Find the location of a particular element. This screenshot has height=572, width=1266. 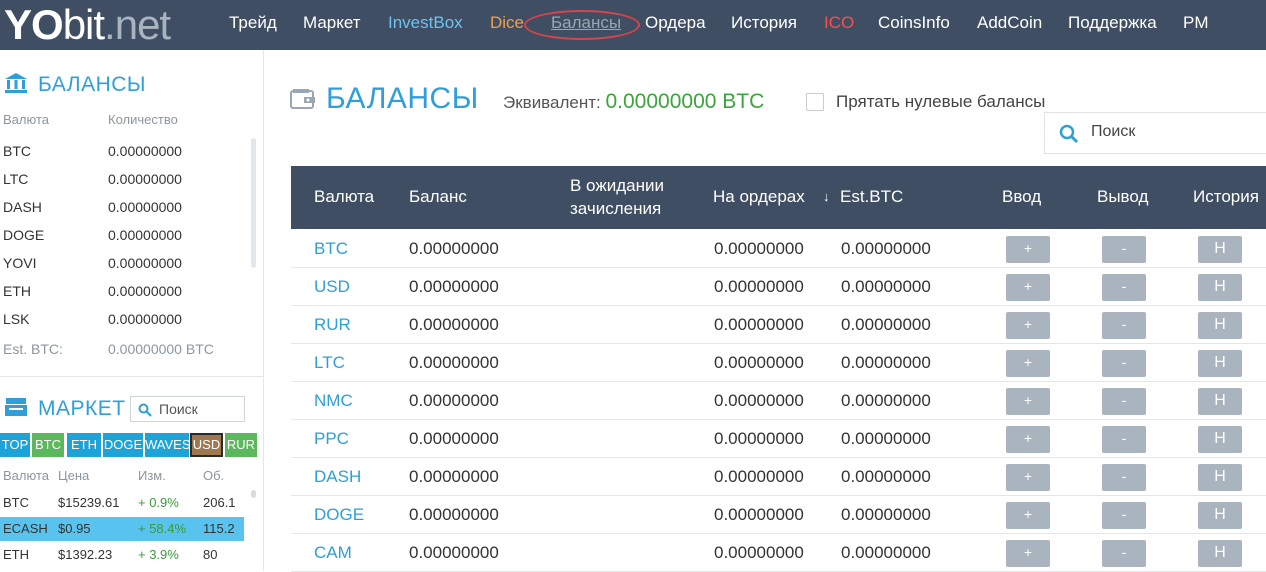

row-currency-link: PPC is located at coordinates (331, 439).